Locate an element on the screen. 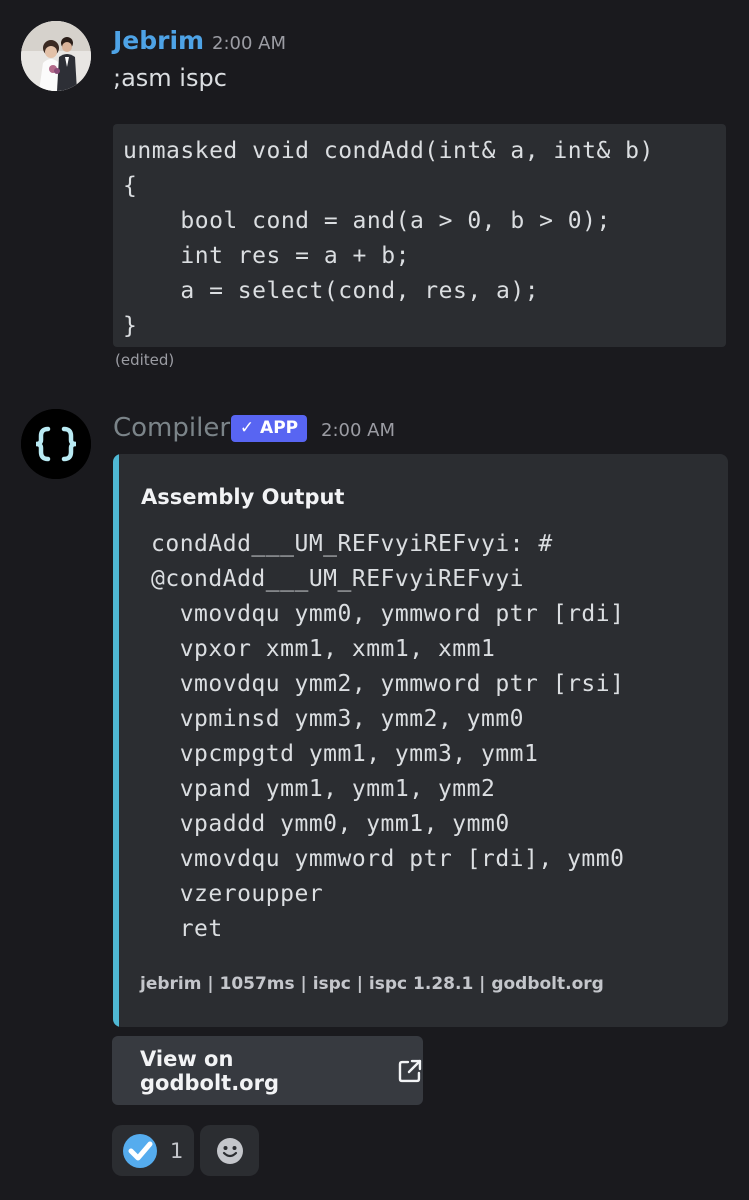  smiley-icon is located at coordinates (229, 1150).